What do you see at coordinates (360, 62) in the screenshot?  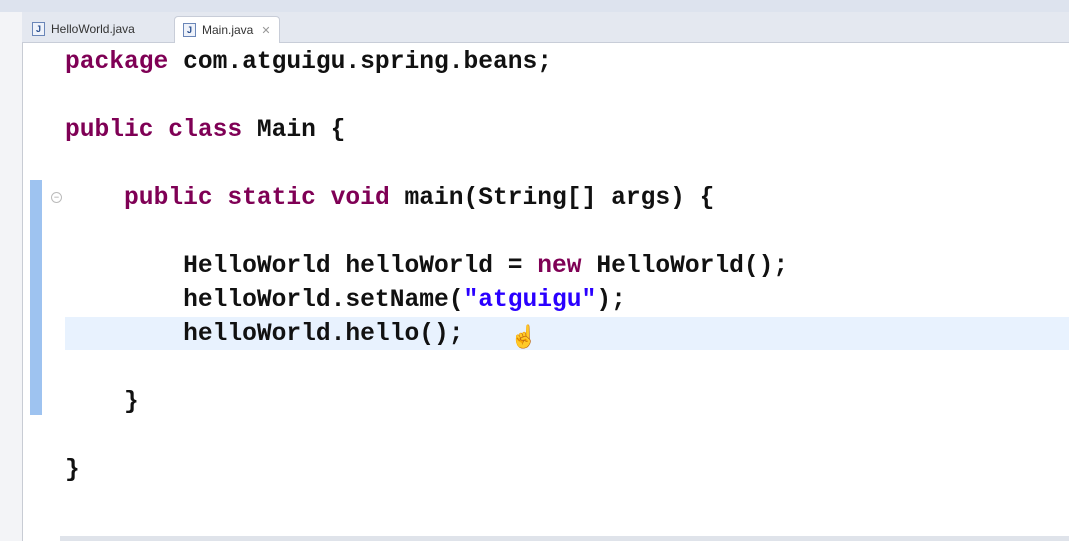 I see `code-token: com.atguigu.spring.beans;` at bounding box center [360, 62].